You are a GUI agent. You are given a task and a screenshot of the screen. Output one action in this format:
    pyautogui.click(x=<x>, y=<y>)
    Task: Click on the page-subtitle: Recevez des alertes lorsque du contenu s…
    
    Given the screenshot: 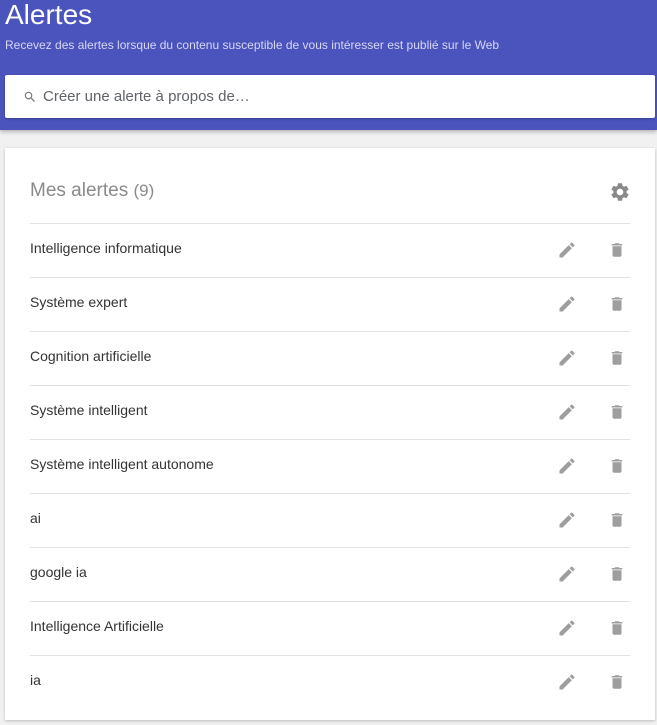 What is the action you would take?
    pyautogui.click(x=252, y=45)
    